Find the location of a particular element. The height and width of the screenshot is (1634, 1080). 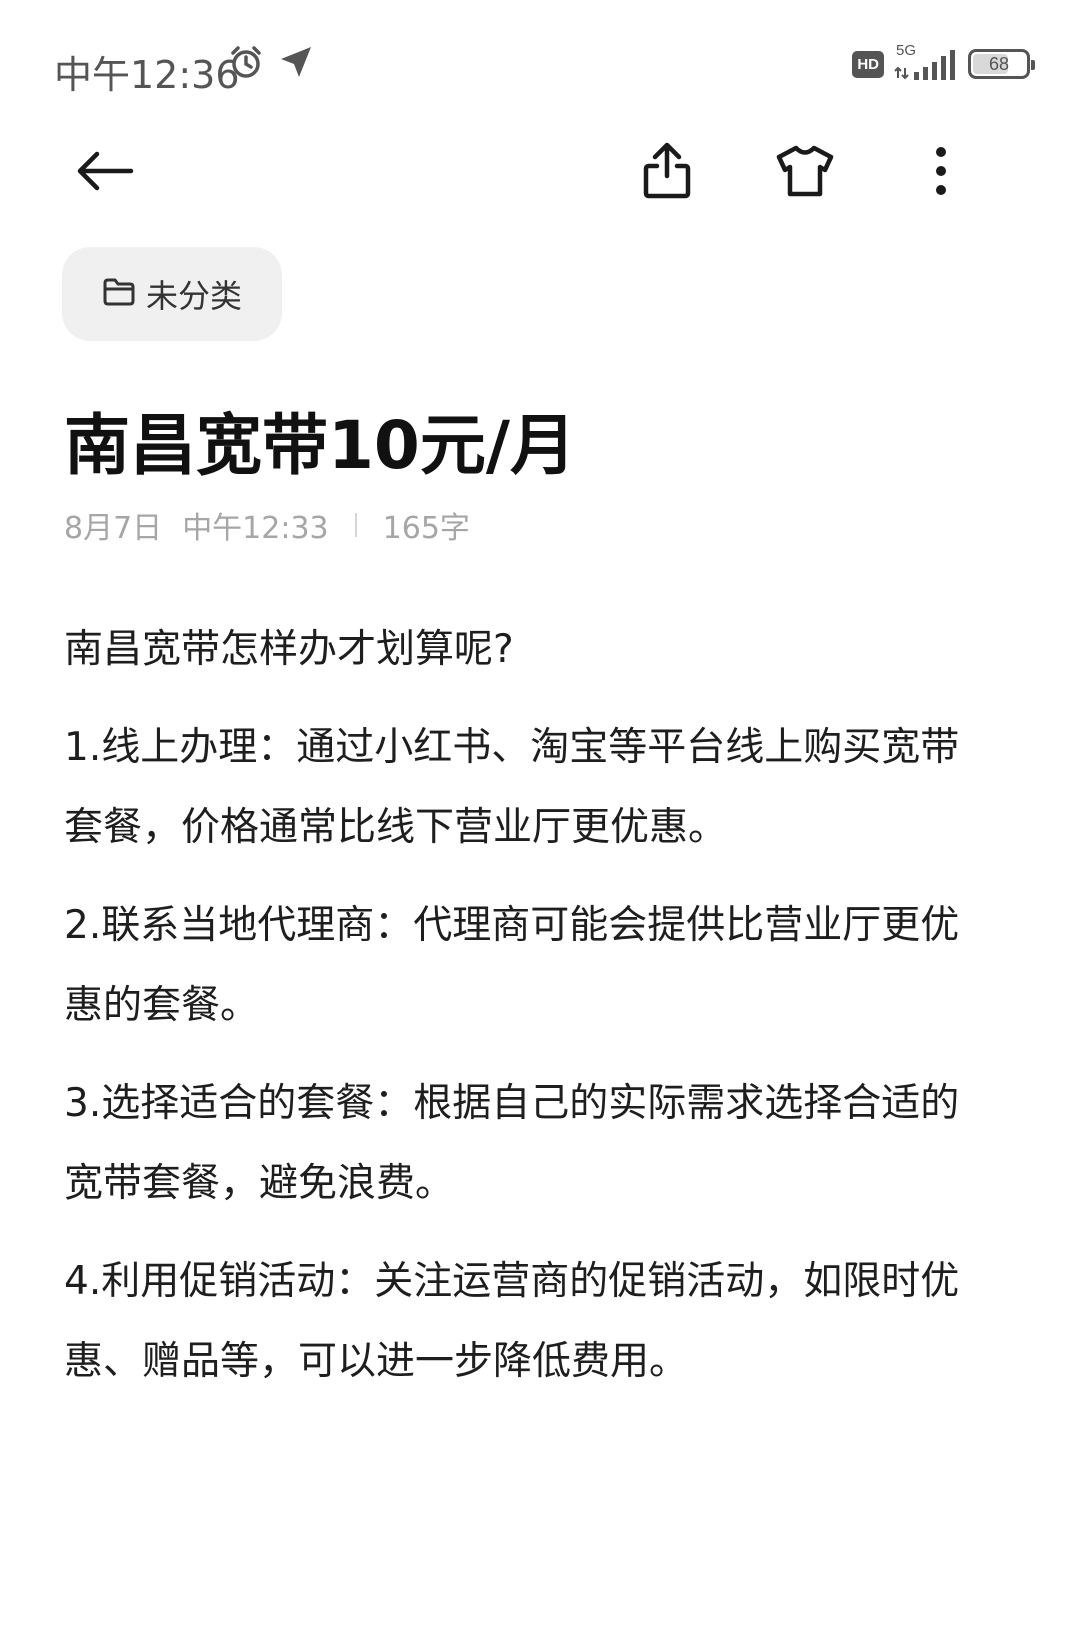

share-button is located at coordinates (667, 173).